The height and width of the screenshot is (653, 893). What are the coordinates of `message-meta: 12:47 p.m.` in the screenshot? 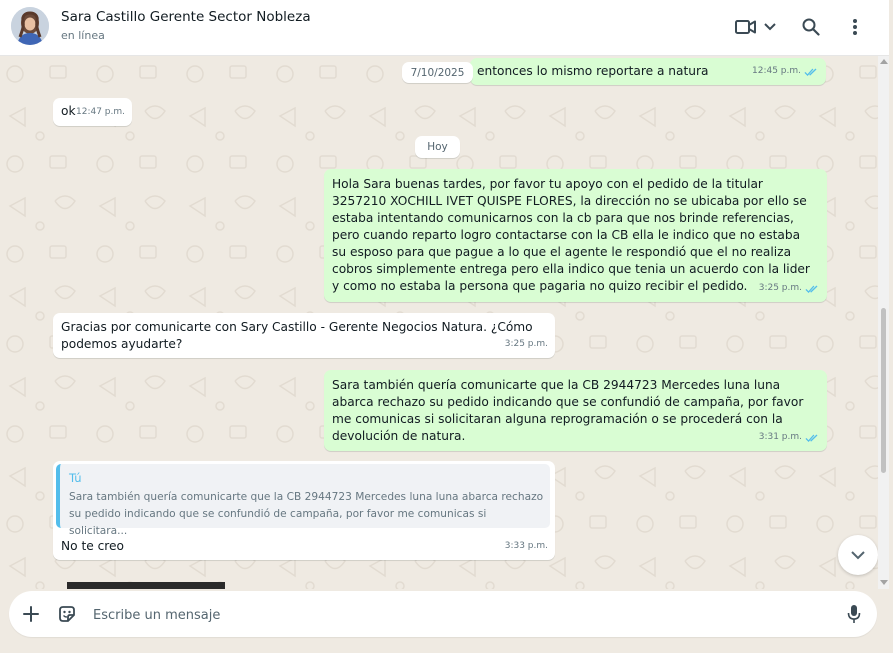 It's located at (100, 112).